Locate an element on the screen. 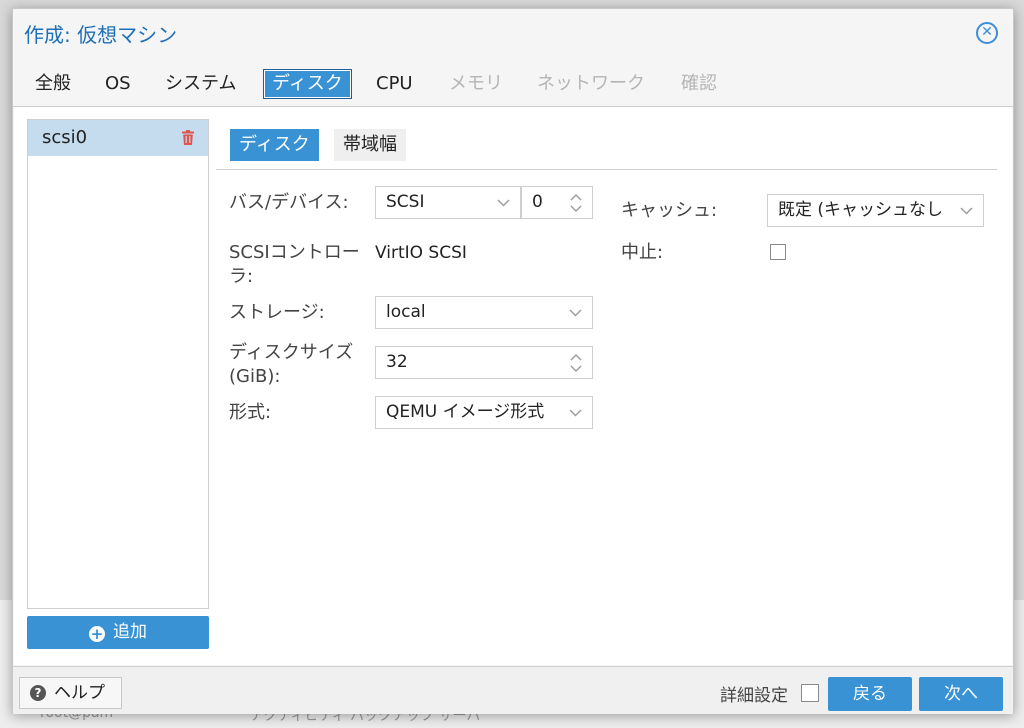 The image size is (1024, 728). cache-select: 既定 (キャッシュなし is located at coordinates (875, 210).